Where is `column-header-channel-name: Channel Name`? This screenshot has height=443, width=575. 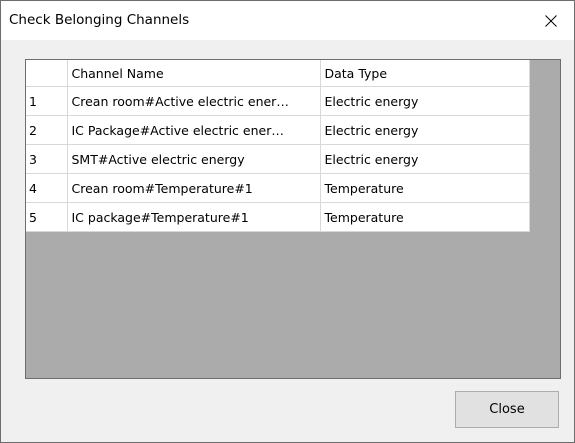 column-header-channel-name: Channel Name is located at coordinates (194, 73).